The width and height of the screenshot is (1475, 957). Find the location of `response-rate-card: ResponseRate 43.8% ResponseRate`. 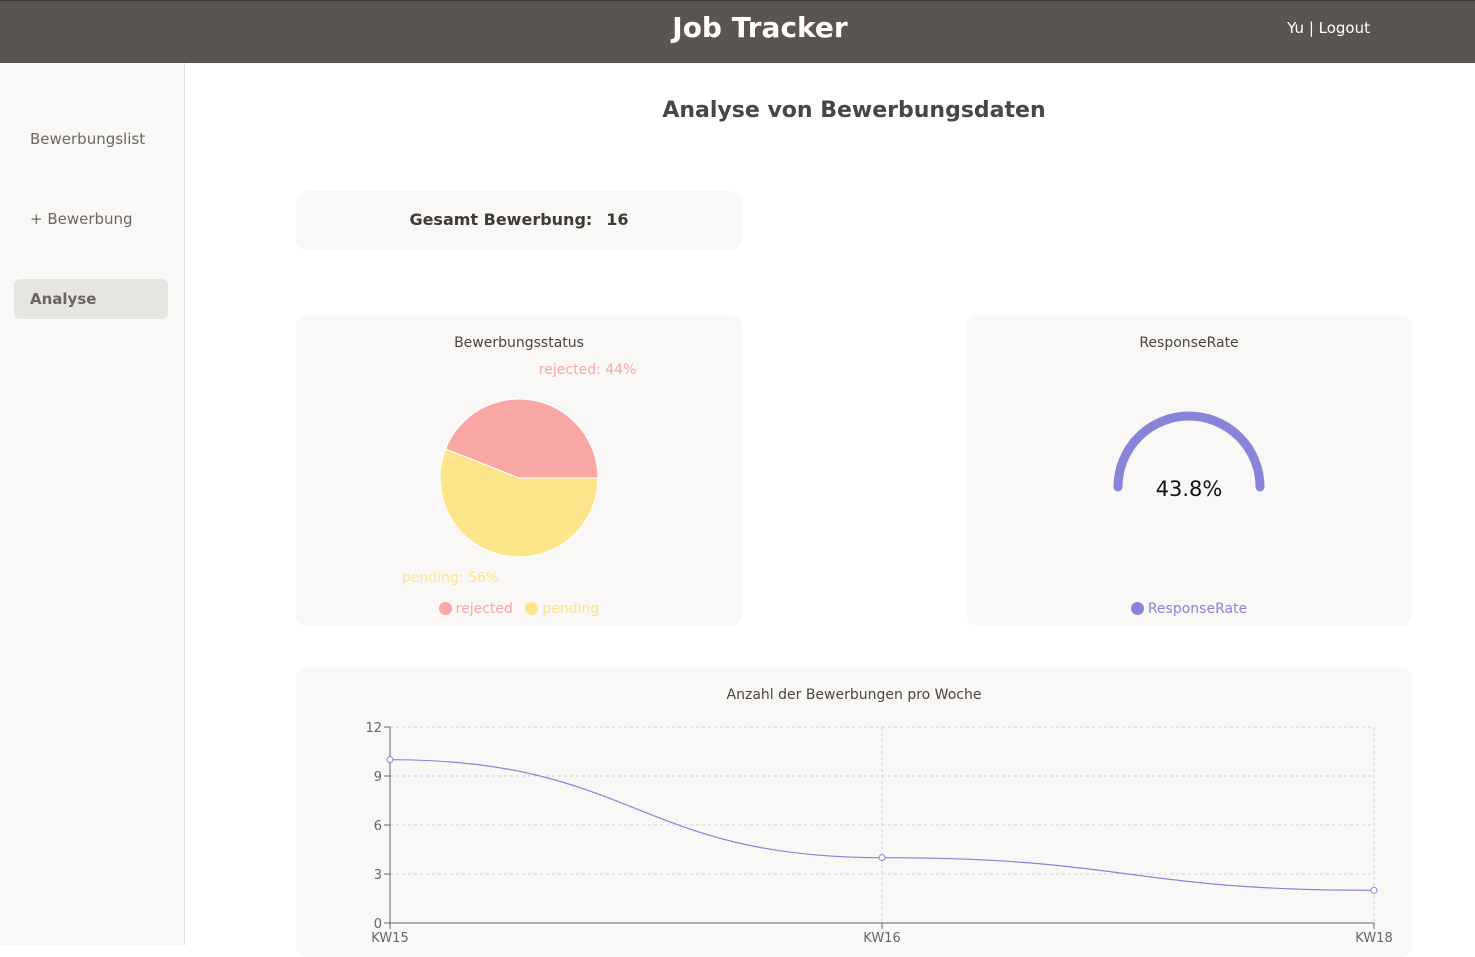

response-rate-card: ResponseRate 43.8% ResponseRate is located at coordinates (1189, 470).